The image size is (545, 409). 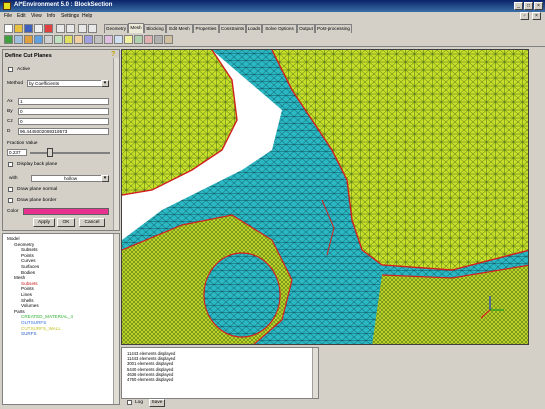 I want to click on close-button: ×, so click(x=538, y=6).